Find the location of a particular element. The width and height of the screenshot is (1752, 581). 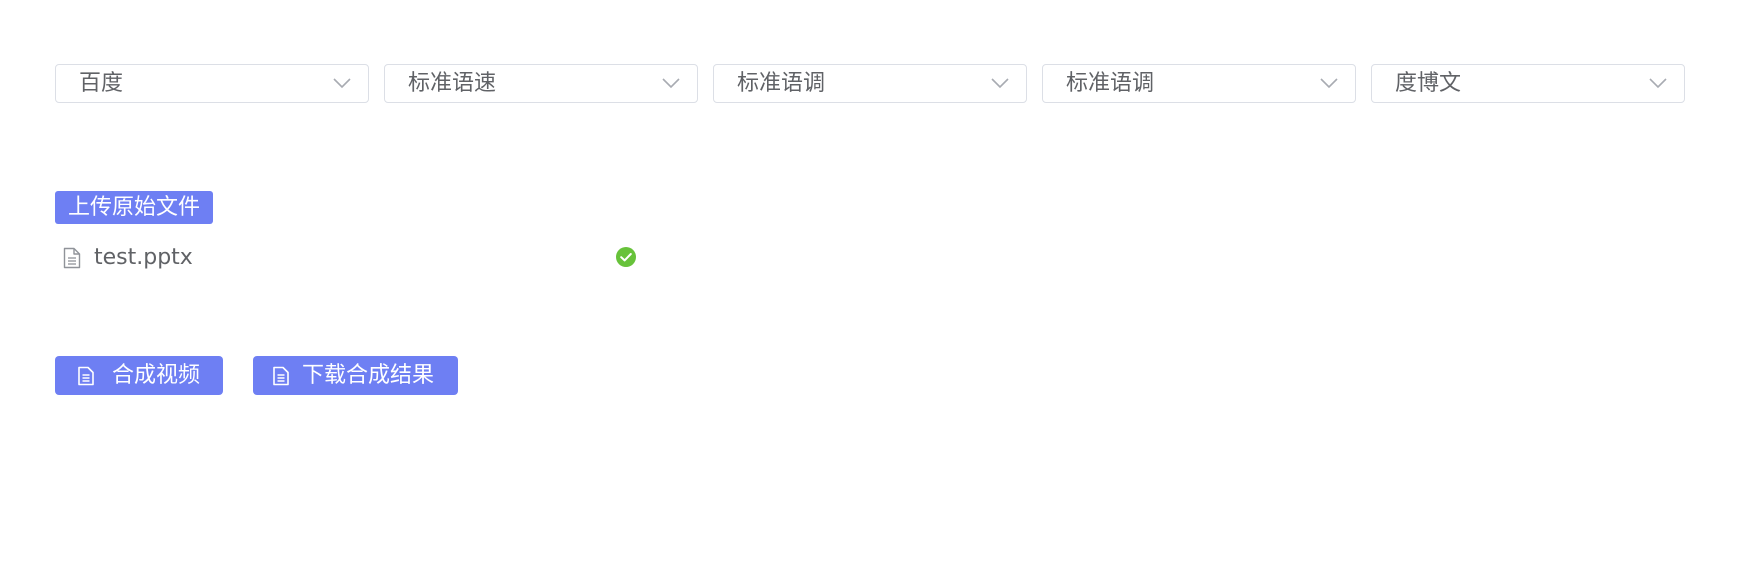

pitch-select: 标准语调 is located at coordinates (870, 83).